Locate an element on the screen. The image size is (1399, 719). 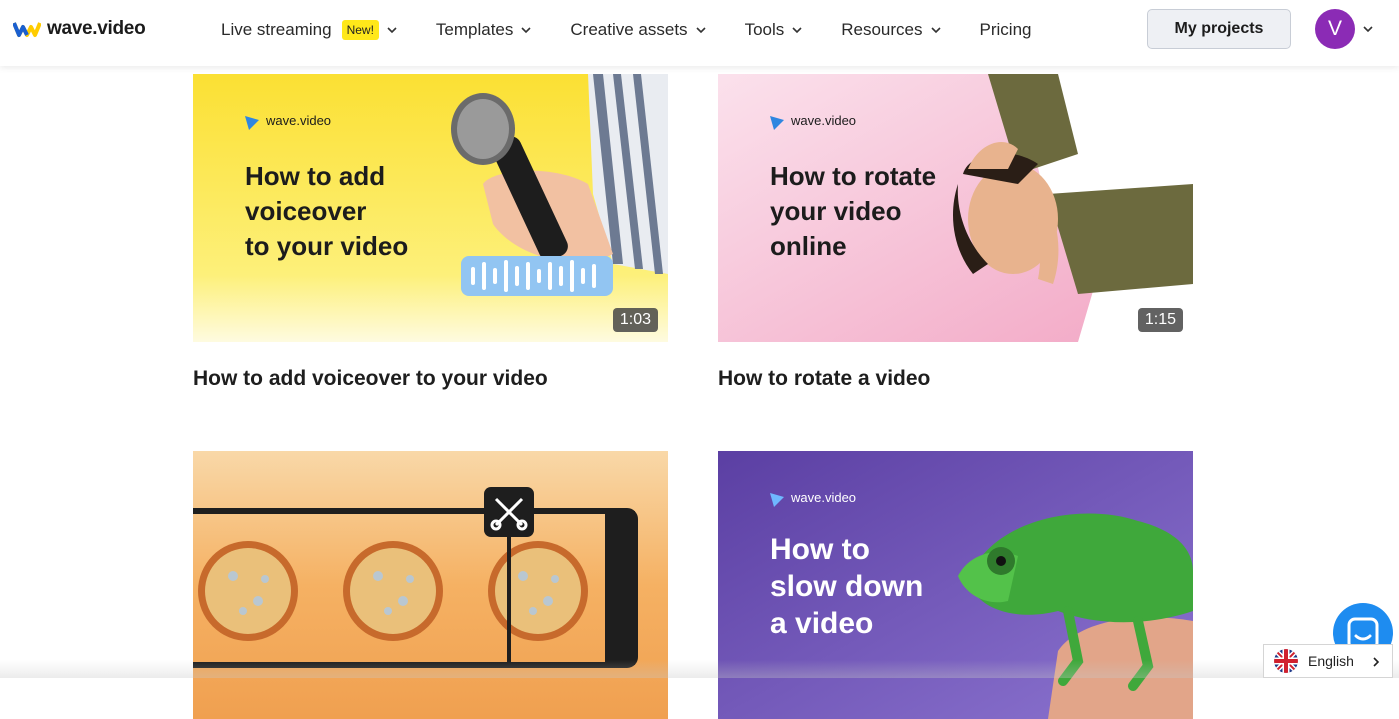
language-selector: English is located at coordinates (1328, 661).